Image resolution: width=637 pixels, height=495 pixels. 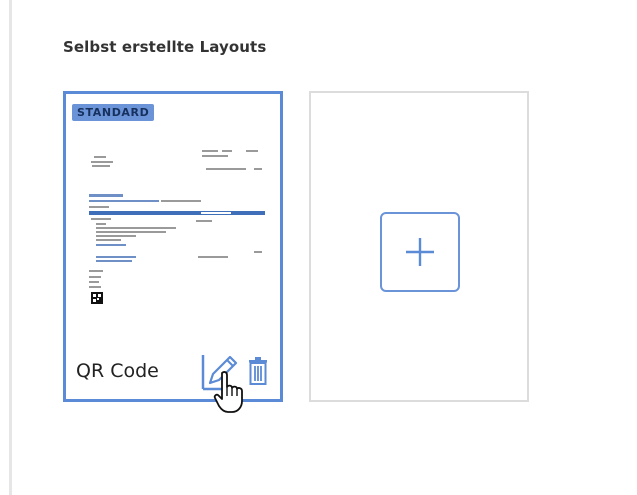 I want to click on trash-icon, so click(x=258, y=371).